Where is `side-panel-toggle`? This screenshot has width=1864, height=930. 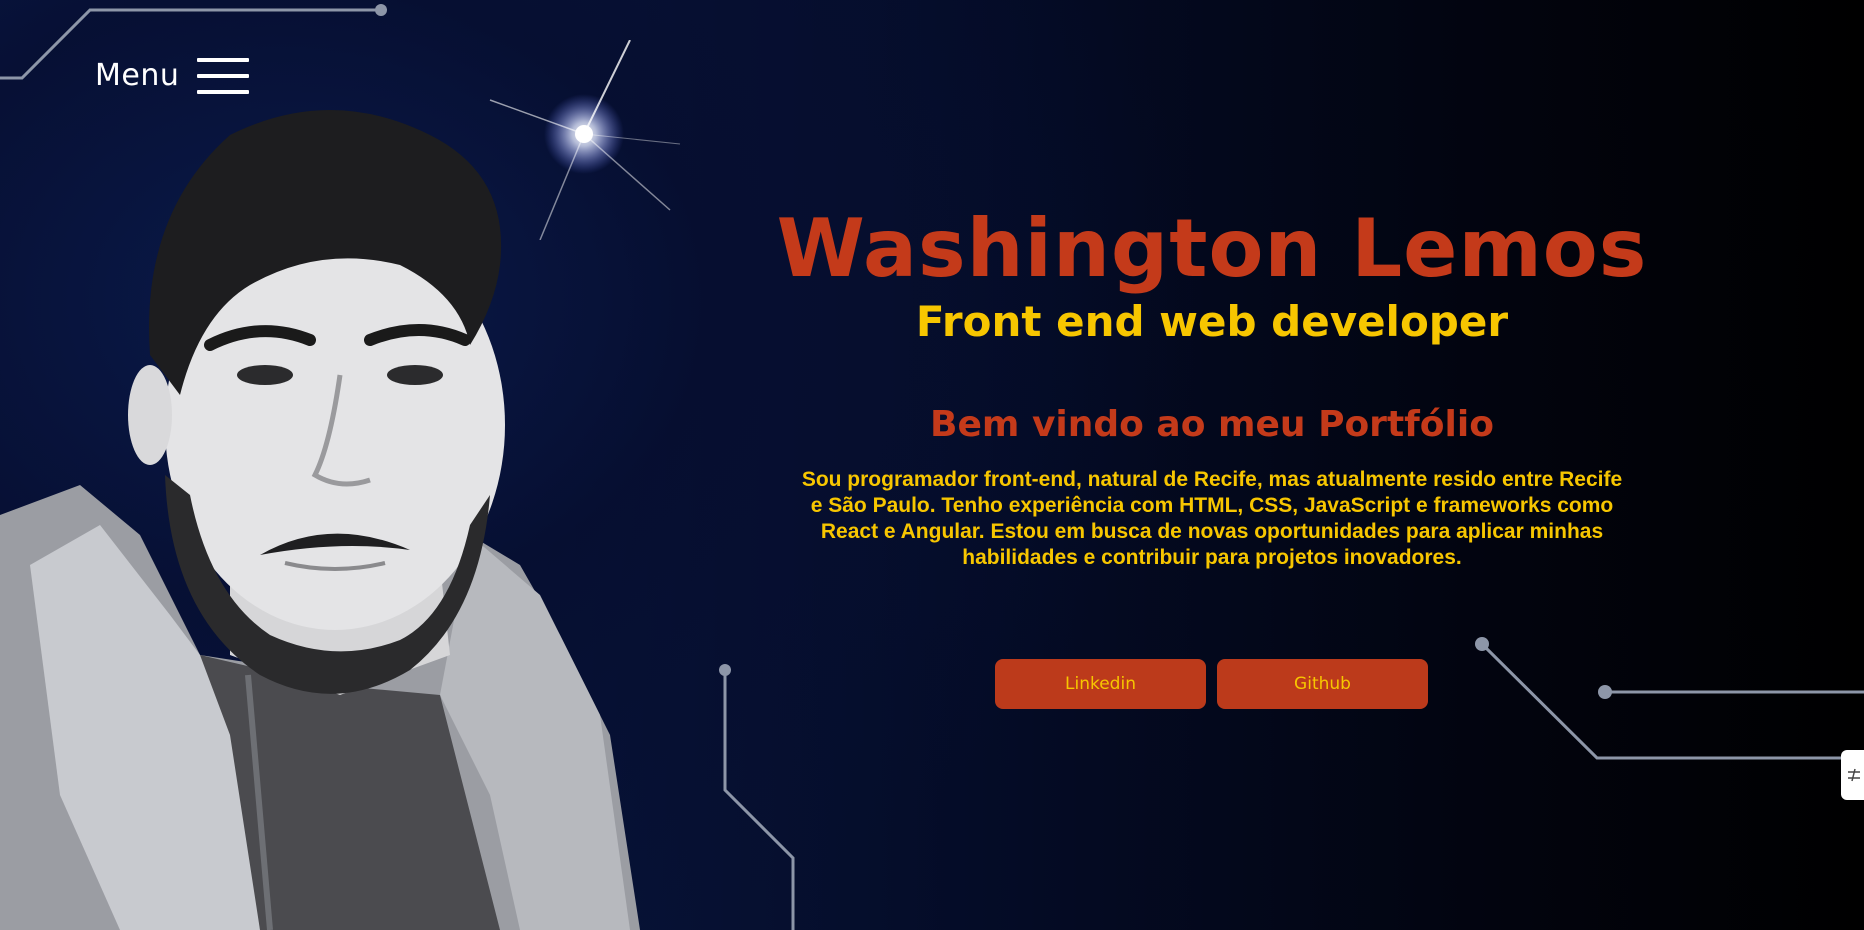 side-panel-toggle is located at coordinates (1852, 775).